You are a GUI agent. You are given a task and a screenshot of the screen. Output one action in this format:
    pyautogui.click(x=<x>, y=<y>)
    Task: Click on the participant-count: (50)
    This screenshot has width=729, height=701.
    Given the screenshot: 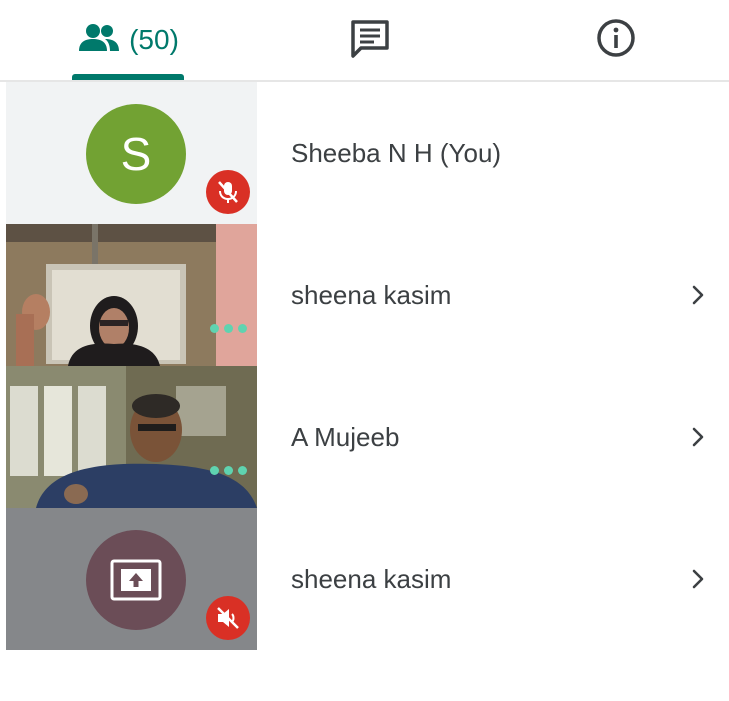 What is the action you would take?
    pyautogui.click(x=154, y=39)
    